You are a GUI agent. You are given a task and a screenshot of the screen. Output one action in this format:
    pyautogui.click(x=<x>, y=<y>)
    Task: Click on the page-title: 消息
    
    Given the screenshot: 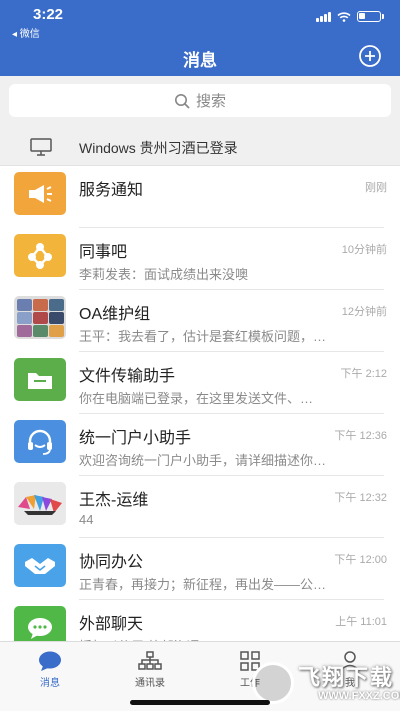 What is the action you would take?
    pyautogui.click(x=200, y=60)
    